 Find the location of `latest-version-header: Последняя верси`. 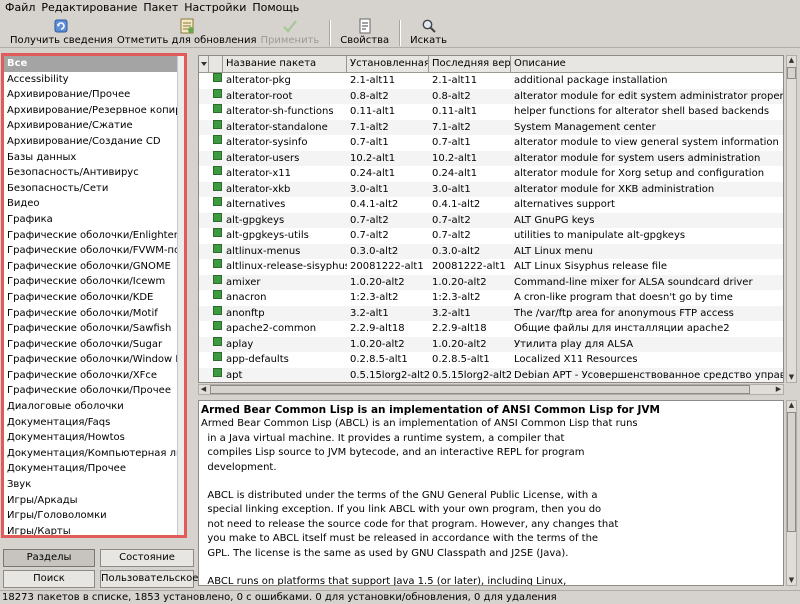

latest-version-header: Последняя верси is located at coordinates (470, 64).